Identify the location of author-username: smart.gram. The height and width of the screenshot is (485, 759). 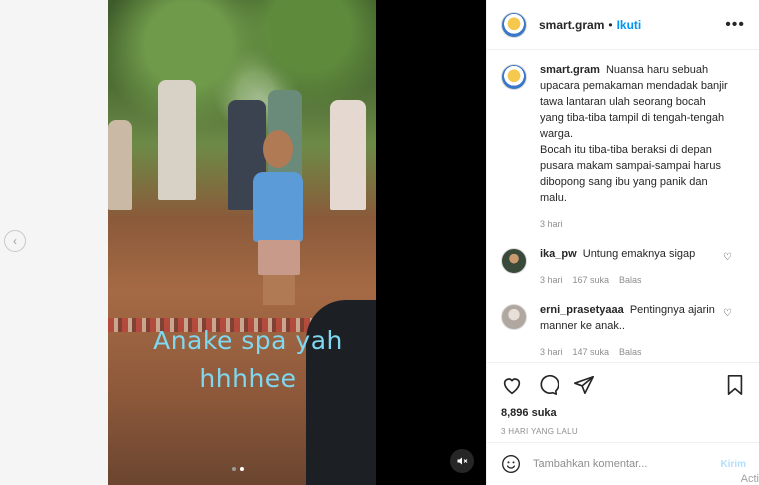
(571, 25).